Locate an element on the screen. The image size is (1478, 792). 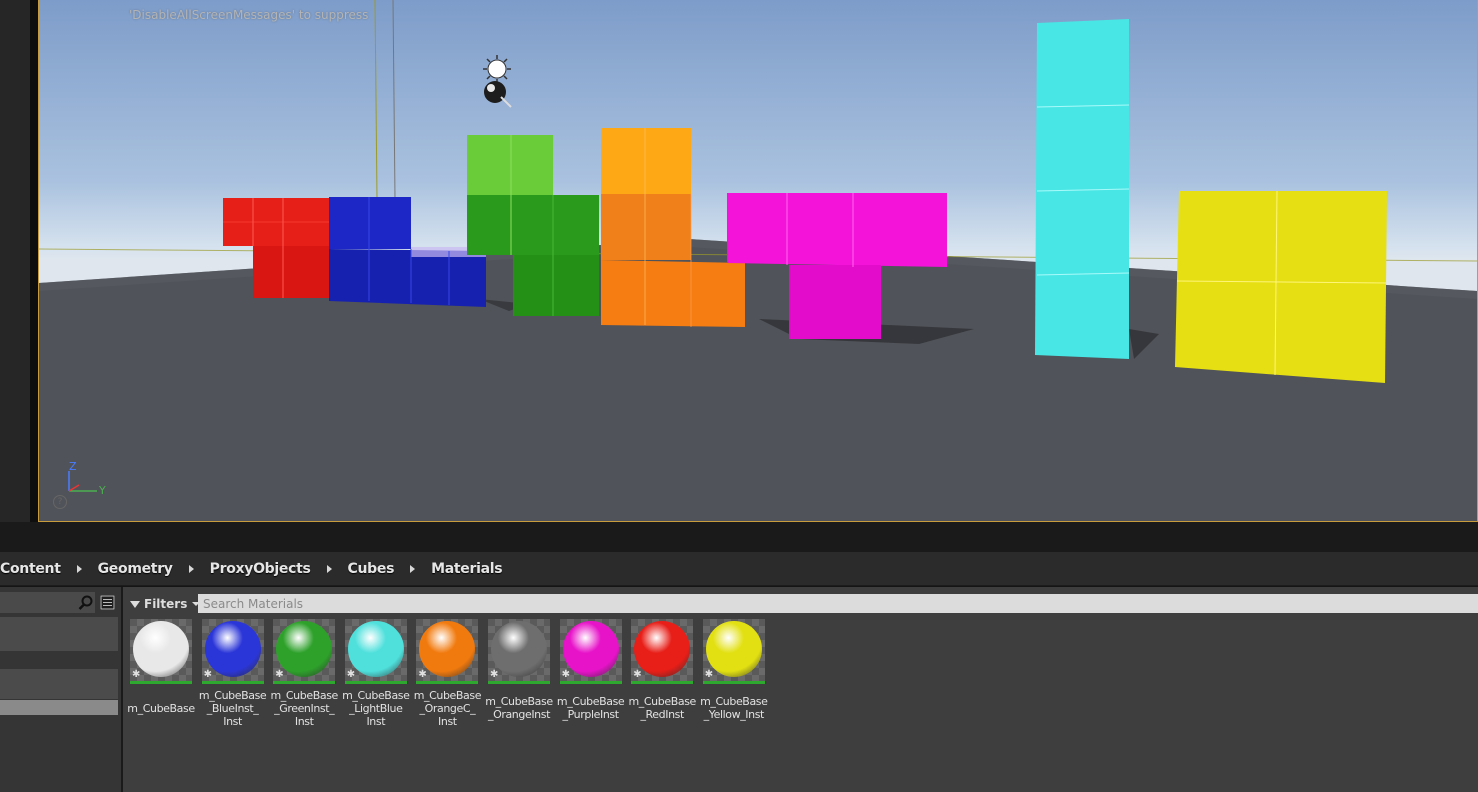
light-guide-line is located at coordinates (376, 100).